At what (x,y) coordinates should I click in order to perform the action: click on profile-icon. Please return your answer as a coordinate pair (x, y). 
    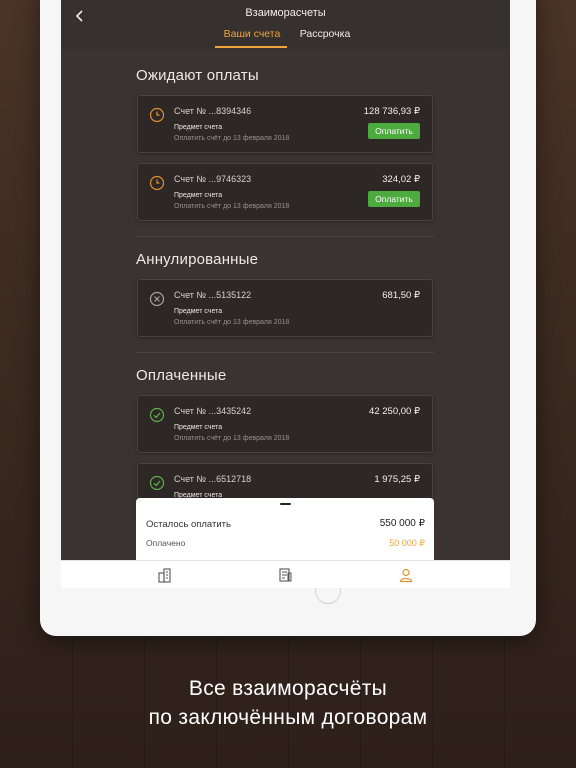
    Looking at the image, I should click on (406, 575).